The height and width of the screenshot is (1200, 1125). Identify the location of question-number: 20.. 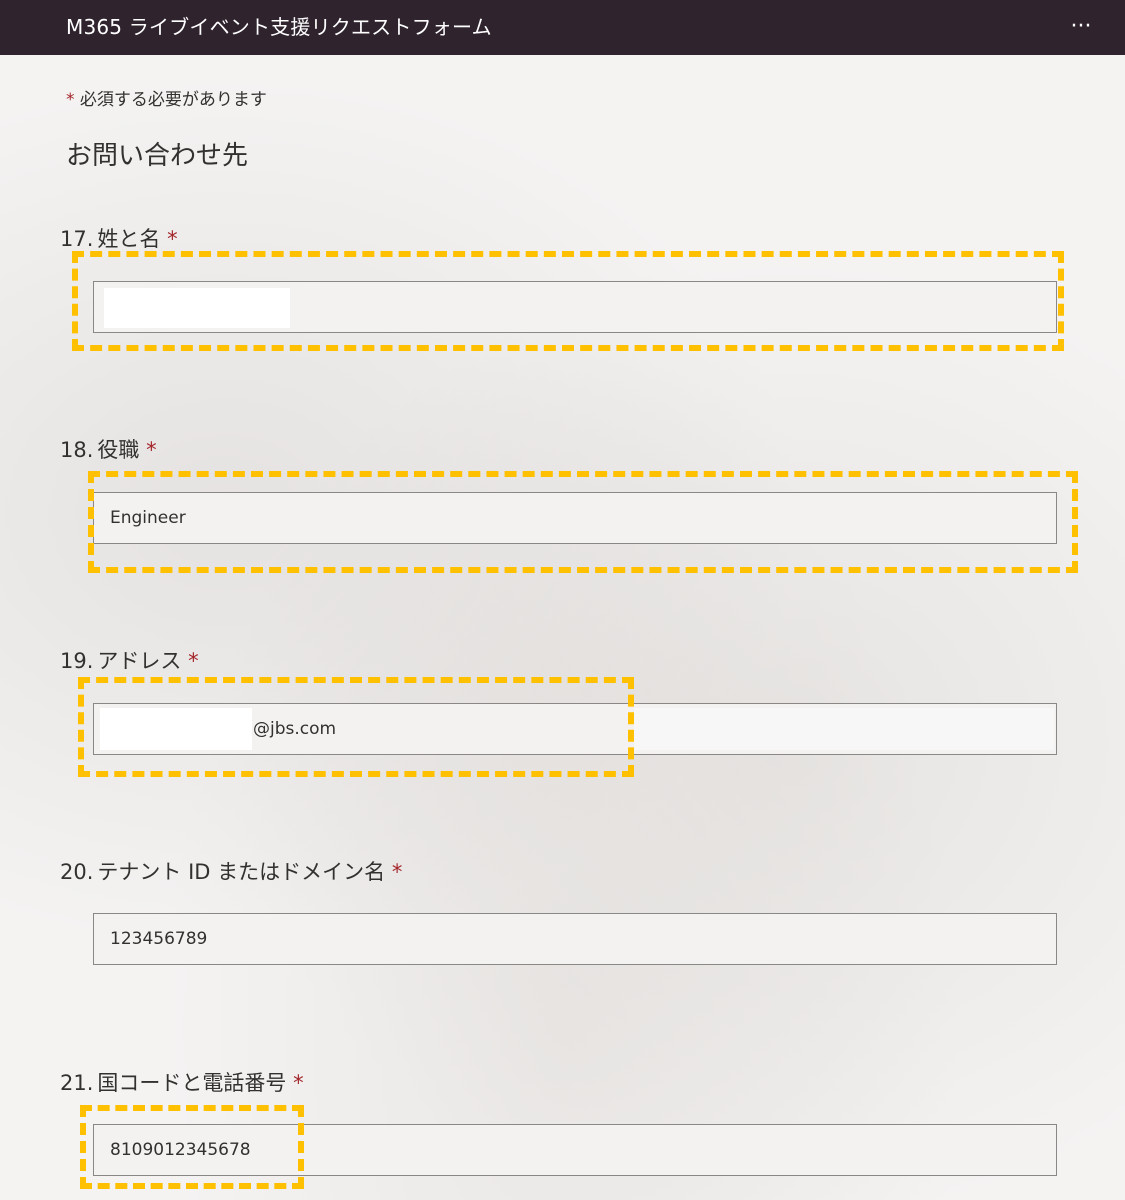
(77, 872).